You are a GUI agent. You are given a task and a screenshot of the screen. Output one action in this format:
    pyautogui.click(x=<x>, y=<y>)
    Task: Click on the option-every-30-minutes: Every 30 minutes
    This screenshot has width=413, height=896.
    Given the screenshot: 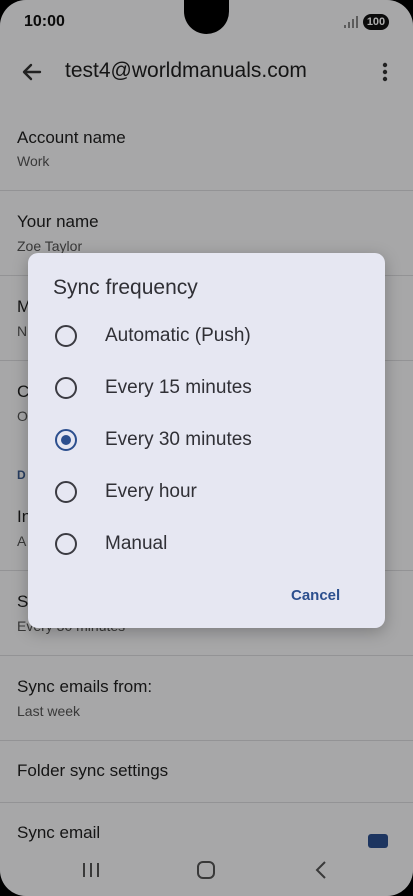 What is the action you would take?
    pyautogui.click(x=206, y=440)
    